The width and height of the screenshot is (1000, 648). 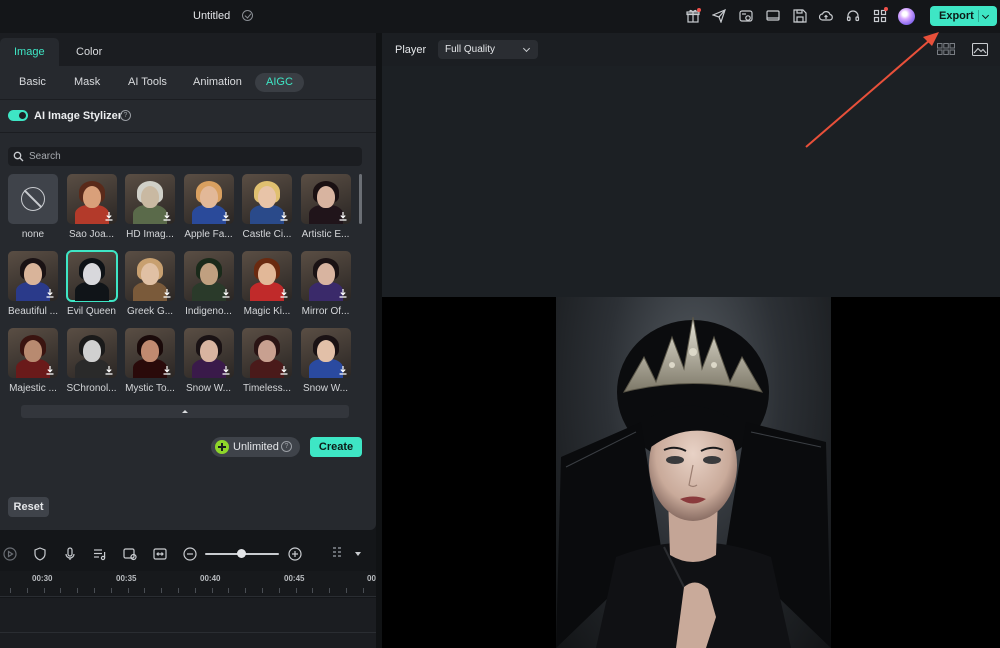 I want to click on project-title: Untitled, so click(x=211, y=16).